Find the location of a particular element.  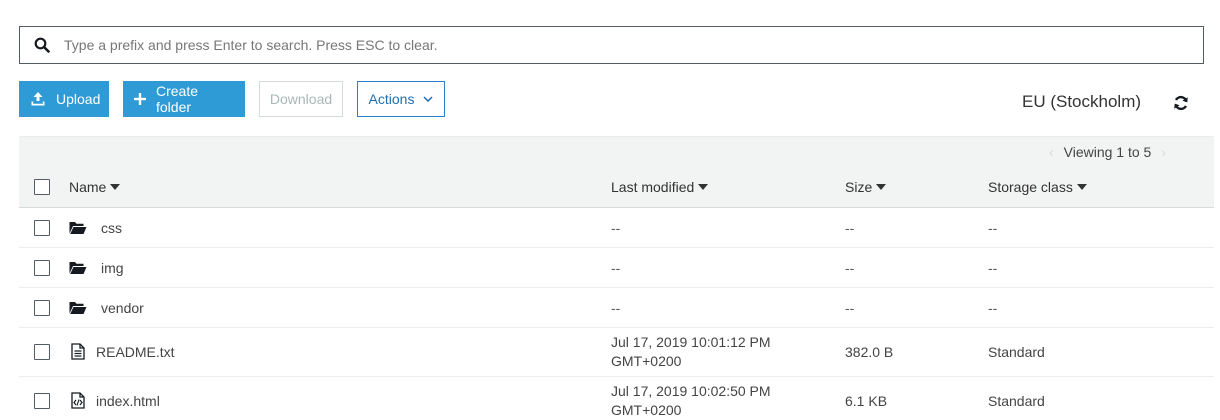

download-button: Download is located at coordinates (301, 99).